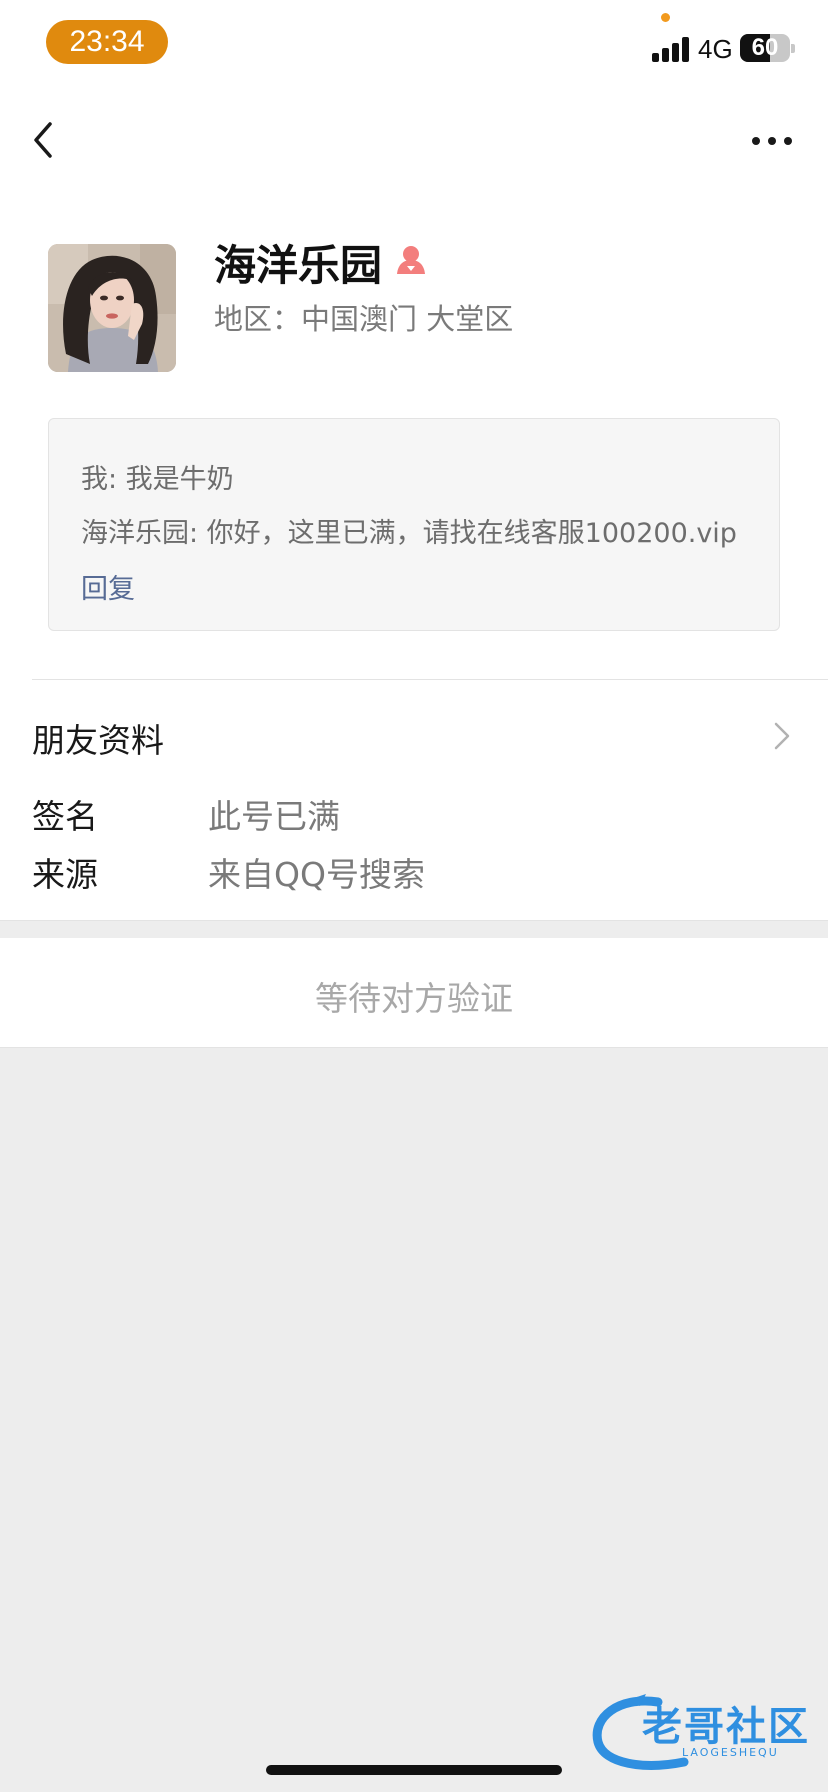  Describe the element at coordinates (108, 586) in the screenshot. I see `reply-link: 回复` at that location.